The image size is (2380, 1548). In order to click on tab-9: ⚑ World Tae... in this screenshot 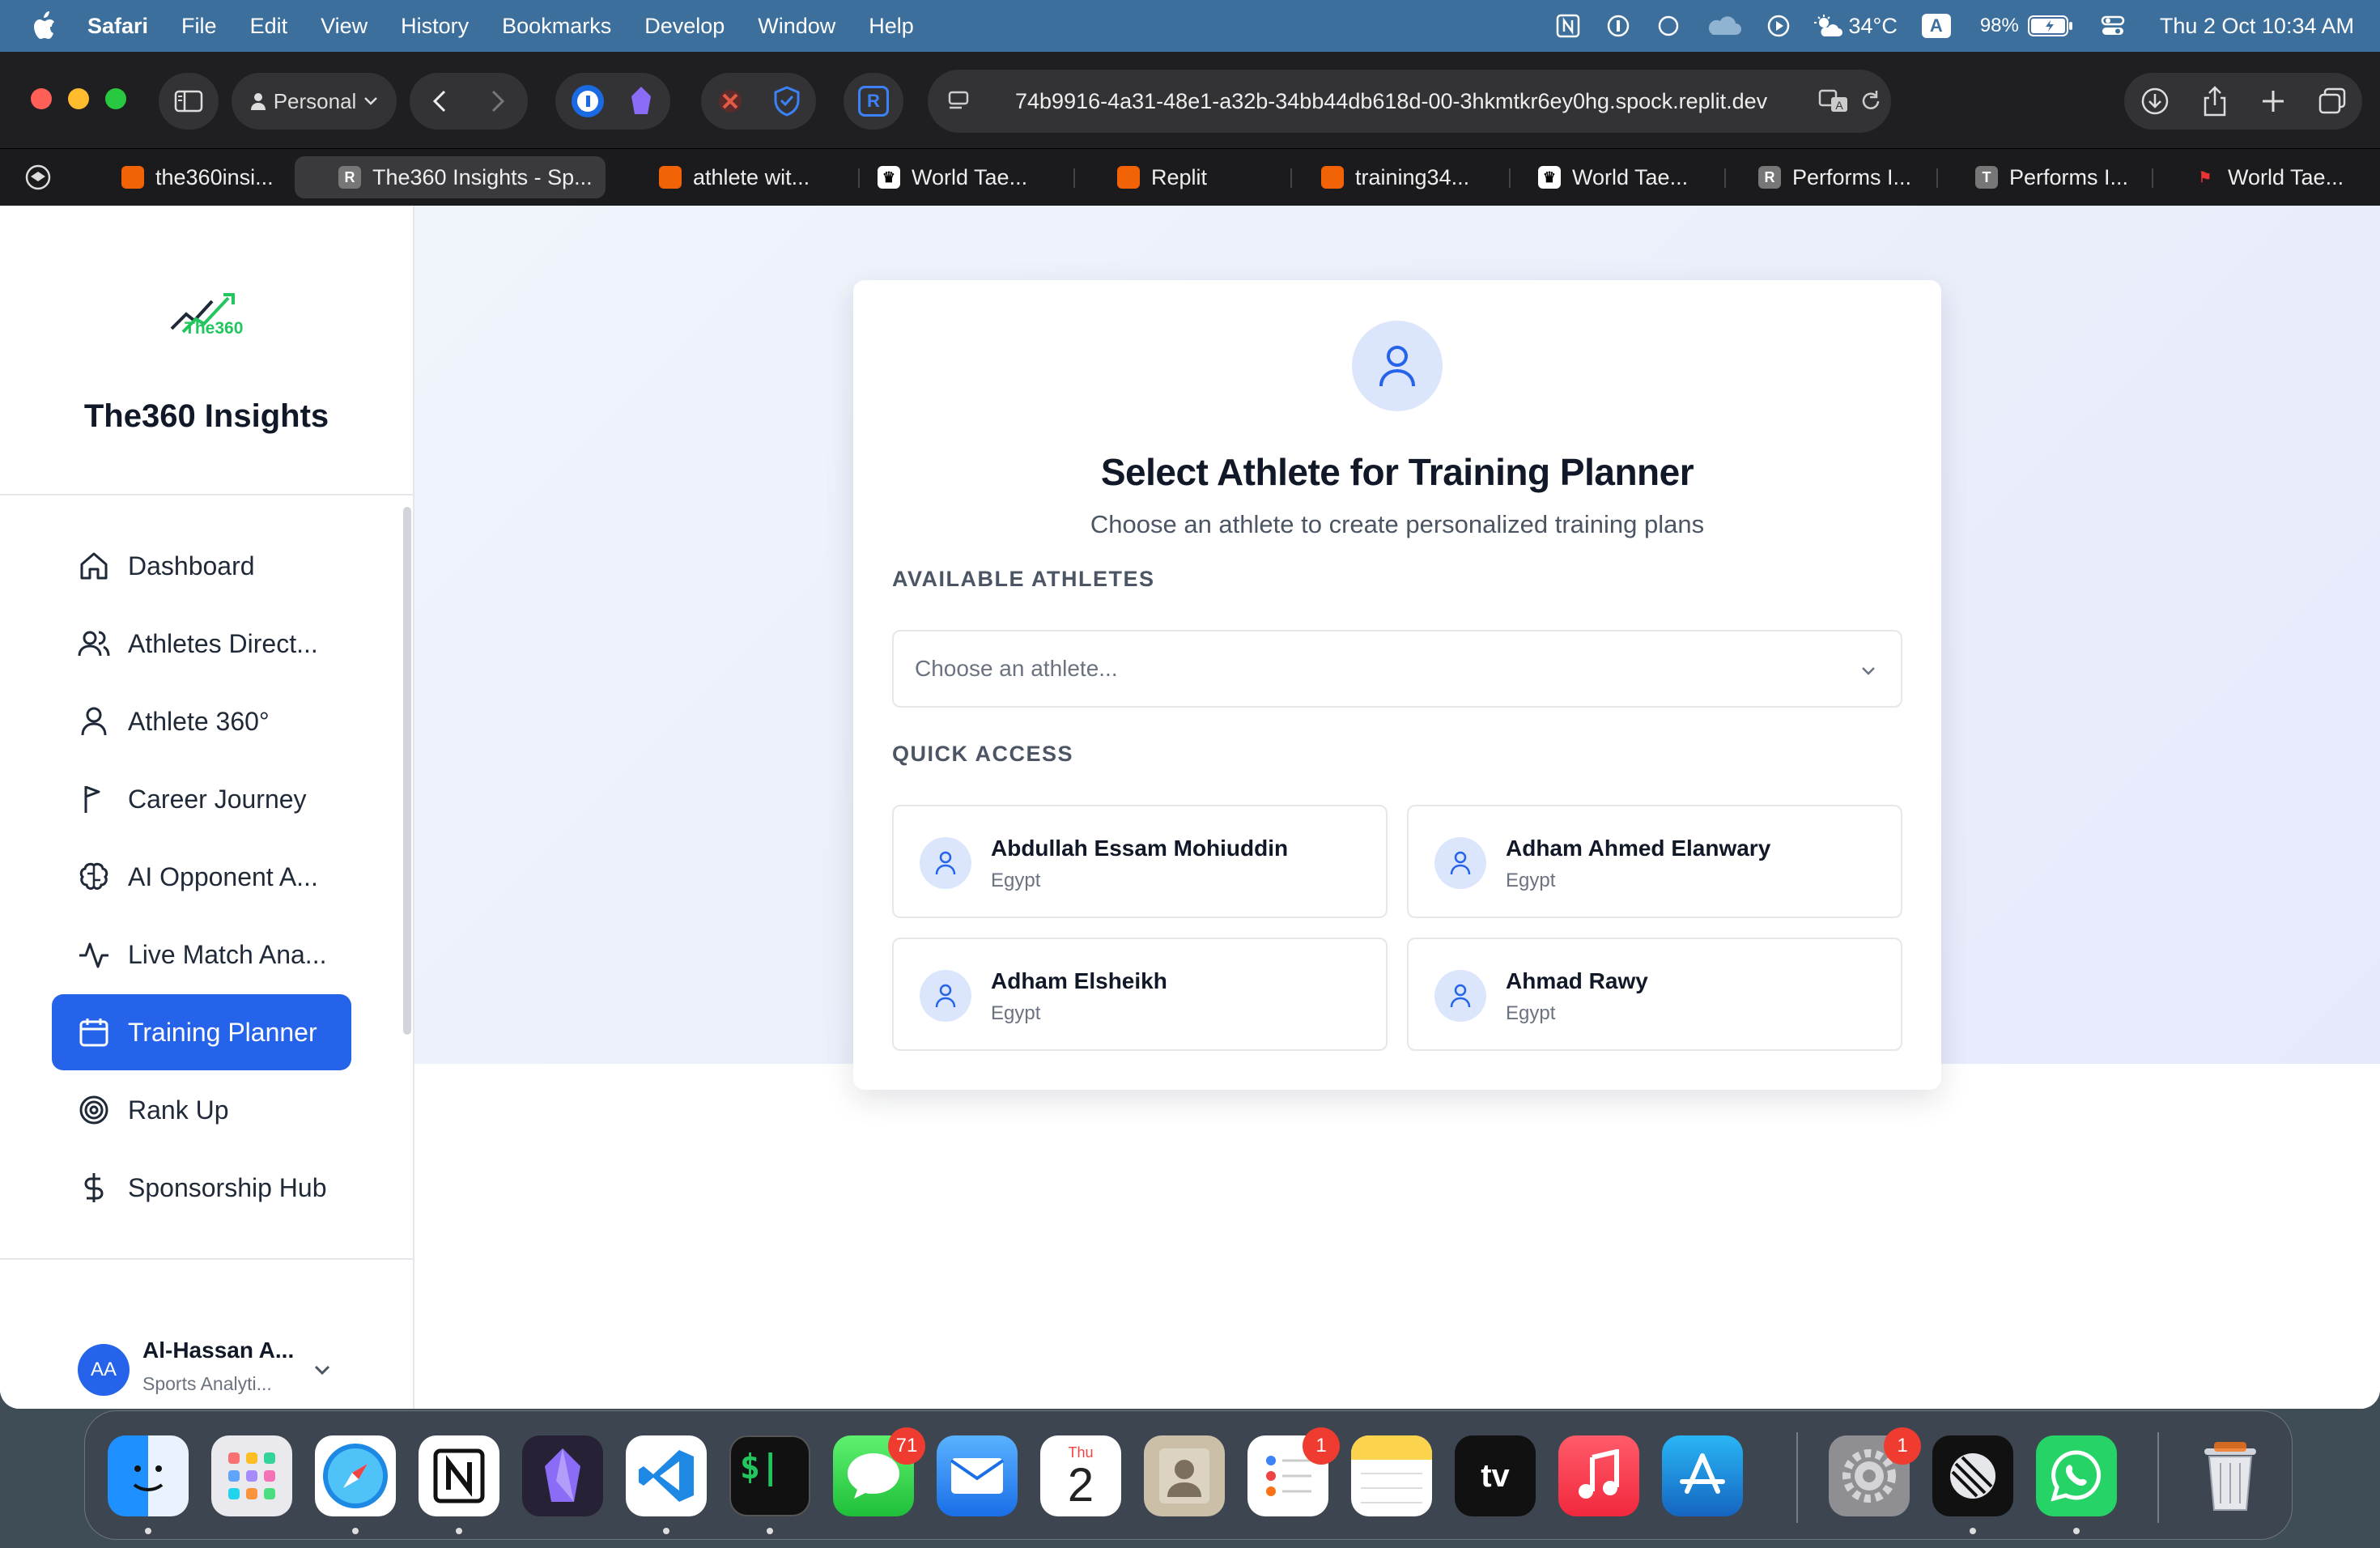, I will do `click(2269, 177)`.